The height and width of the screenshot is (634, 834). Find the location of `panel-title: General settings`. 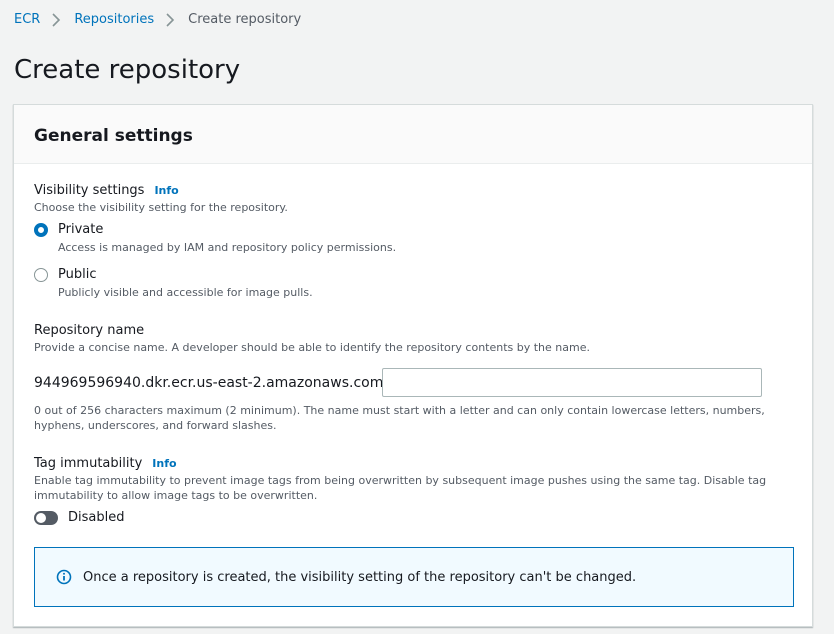

panel-title: General settings is located at coordinates (113, 136).